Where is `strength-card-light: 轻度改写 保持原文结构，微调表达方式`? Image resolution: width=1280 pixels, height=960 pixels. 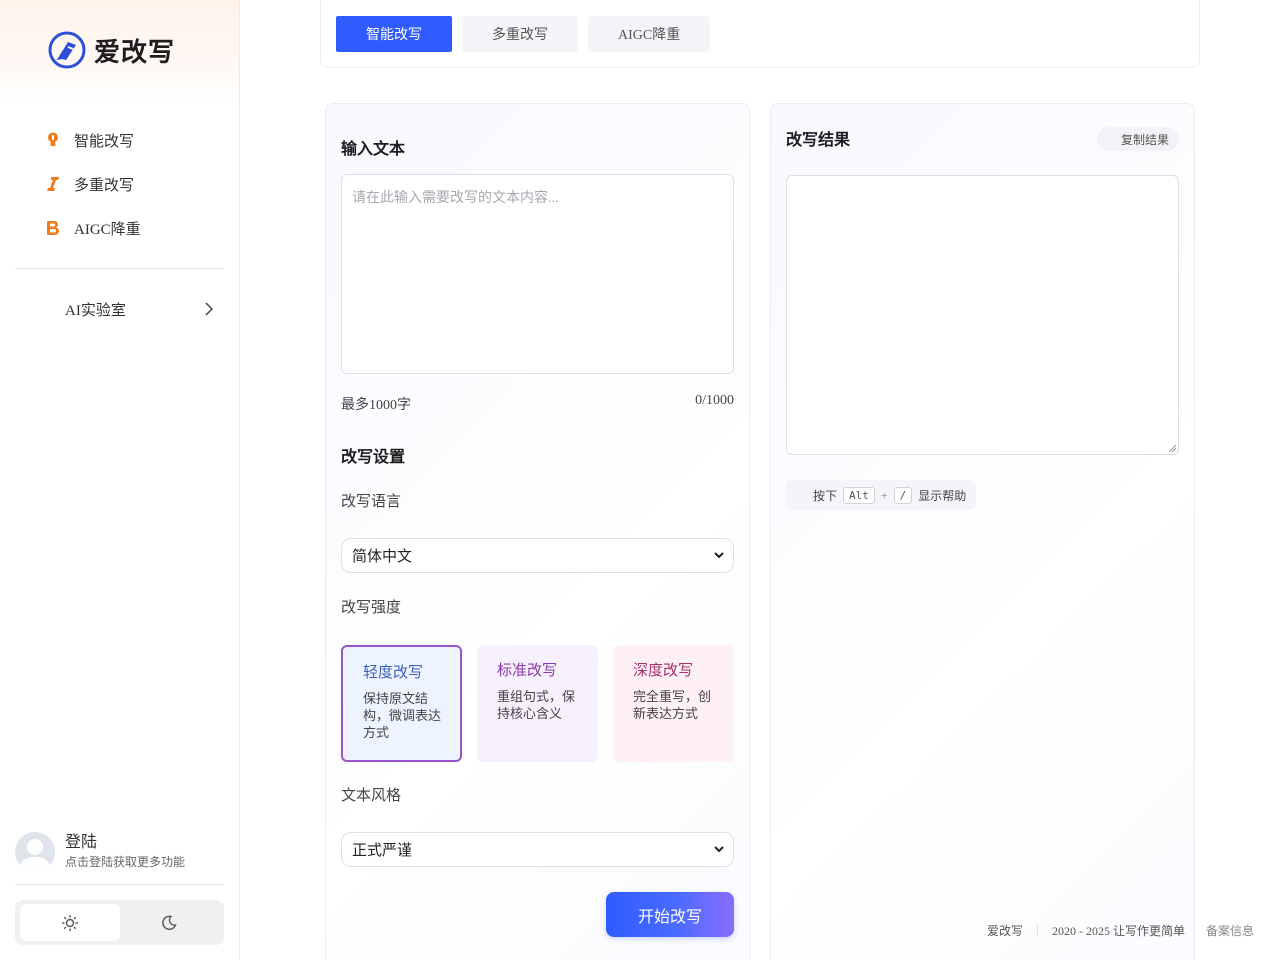
strength-card-light: 轻度改写 保持原文结构，微调表达方式 is located at coordinates (401, 703).